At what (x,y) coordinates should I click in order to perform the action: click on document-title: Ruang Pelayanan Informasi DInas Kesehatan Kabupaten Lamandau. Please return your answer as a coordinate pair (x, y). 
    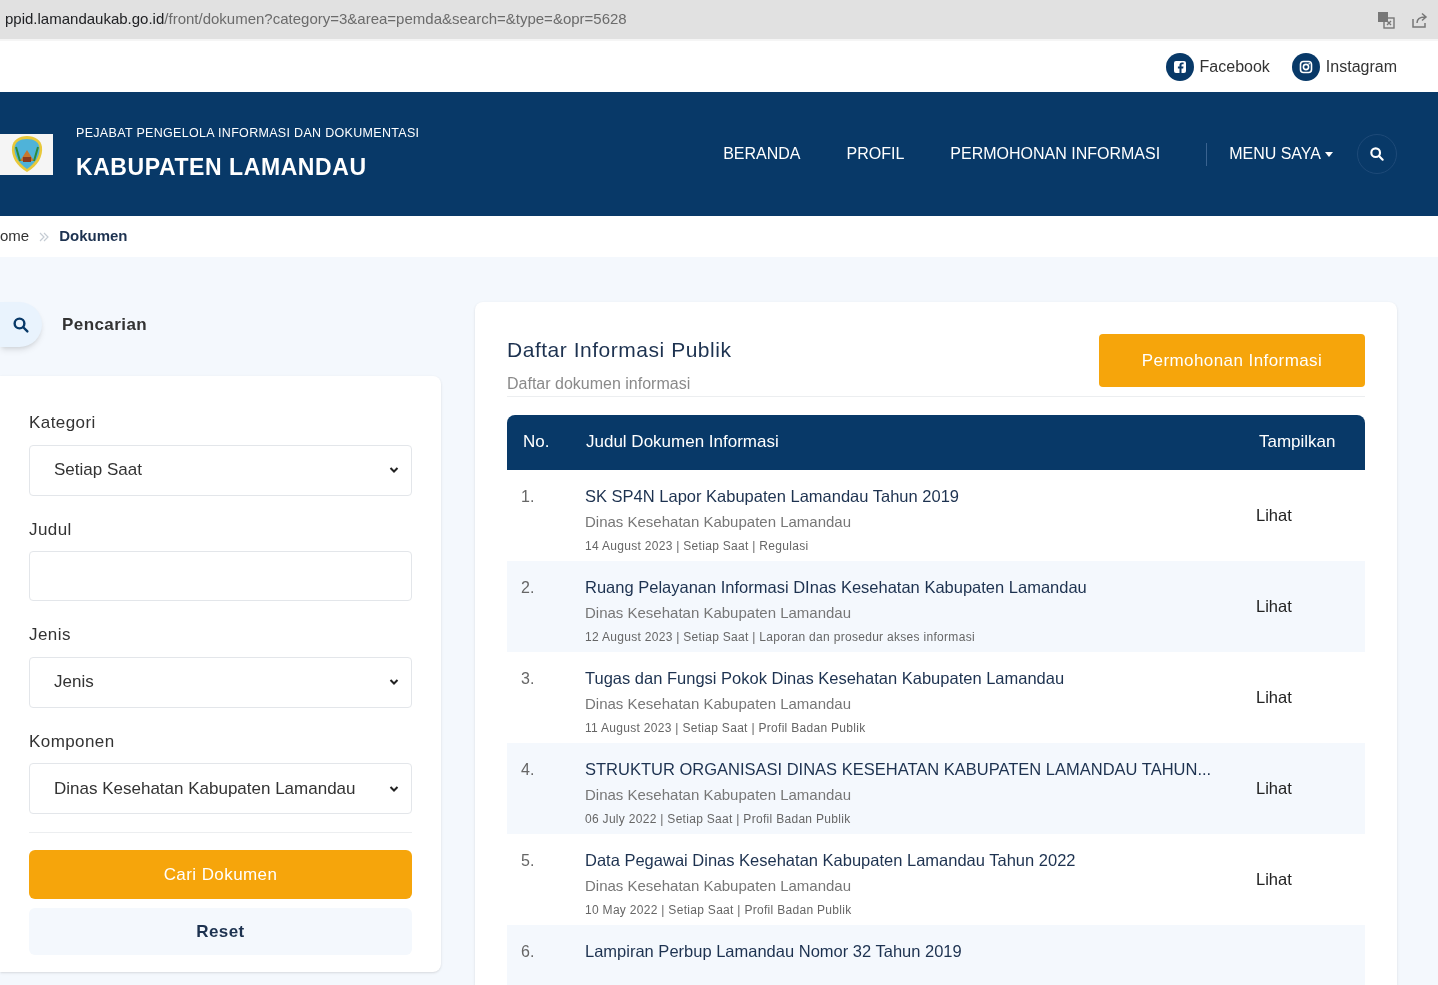
    Looking at the image, I should click on (920, 587).